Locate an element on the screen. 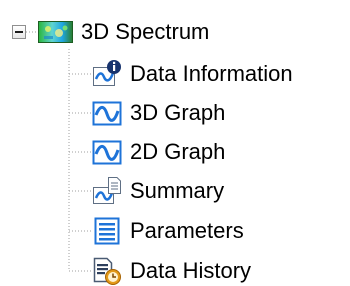  graph-2d-icon is located at coordinates (107, 152).